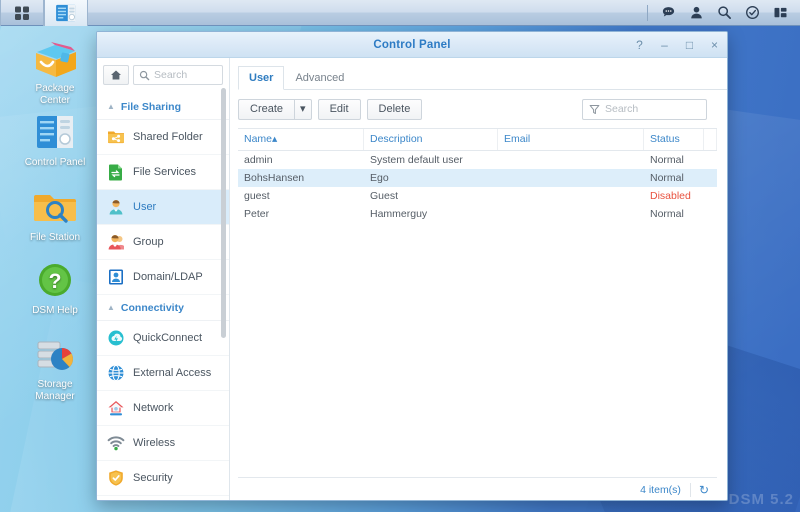 The width and height of the screenshot is (800, 512). What do you see at coordinates (148, 242) in the screenshot?
I see `sidebar-item-label: Group` at bounding box center [148, 242].